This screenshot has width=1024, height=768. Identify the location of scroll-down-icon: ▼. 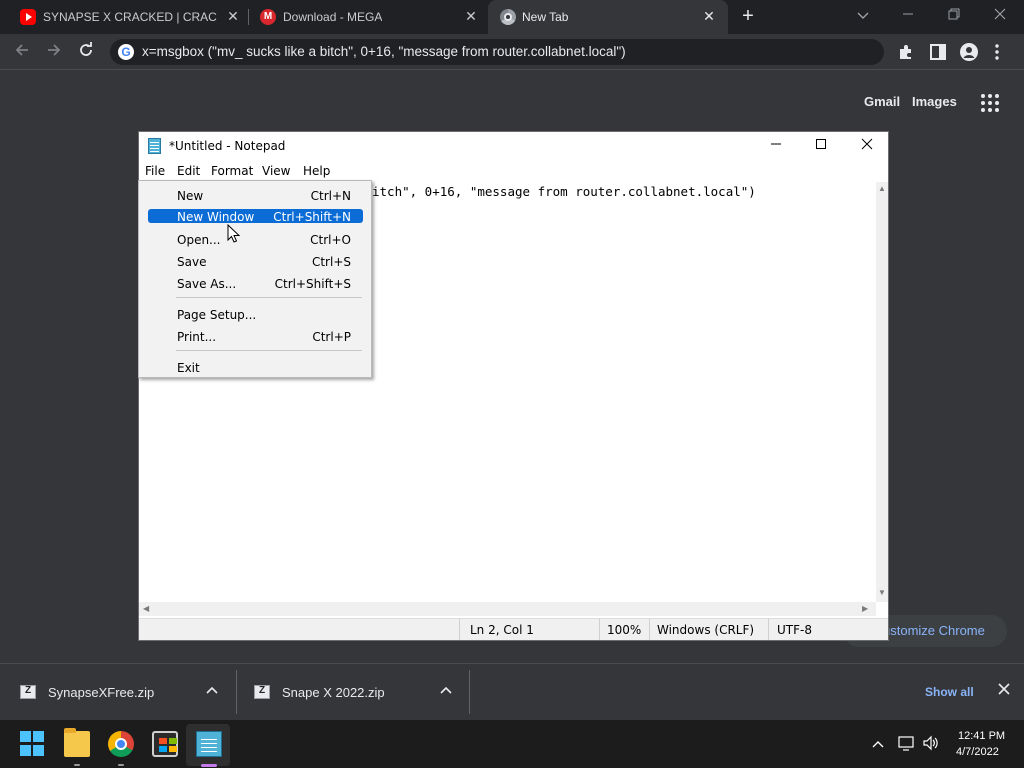
(882, 592).